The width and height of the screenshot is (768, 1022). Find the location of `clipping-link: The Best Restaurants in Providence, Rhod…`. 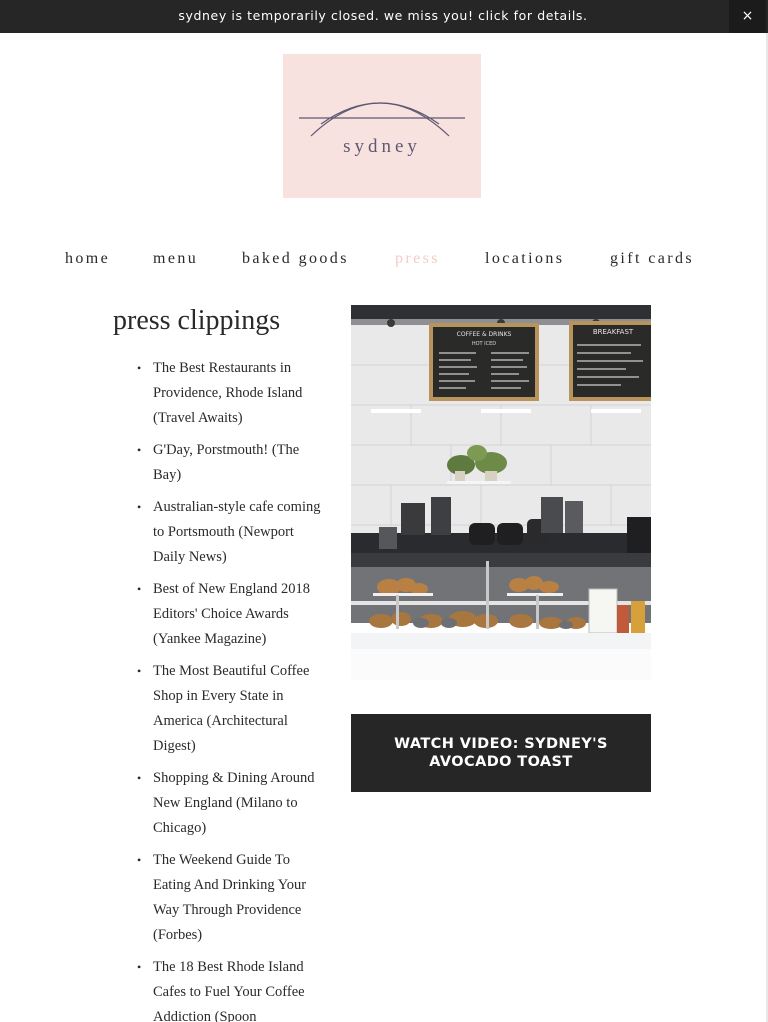

clipping-link: The Best Restaurants in Providence, Rhod… is located at coordinates (227, 393).